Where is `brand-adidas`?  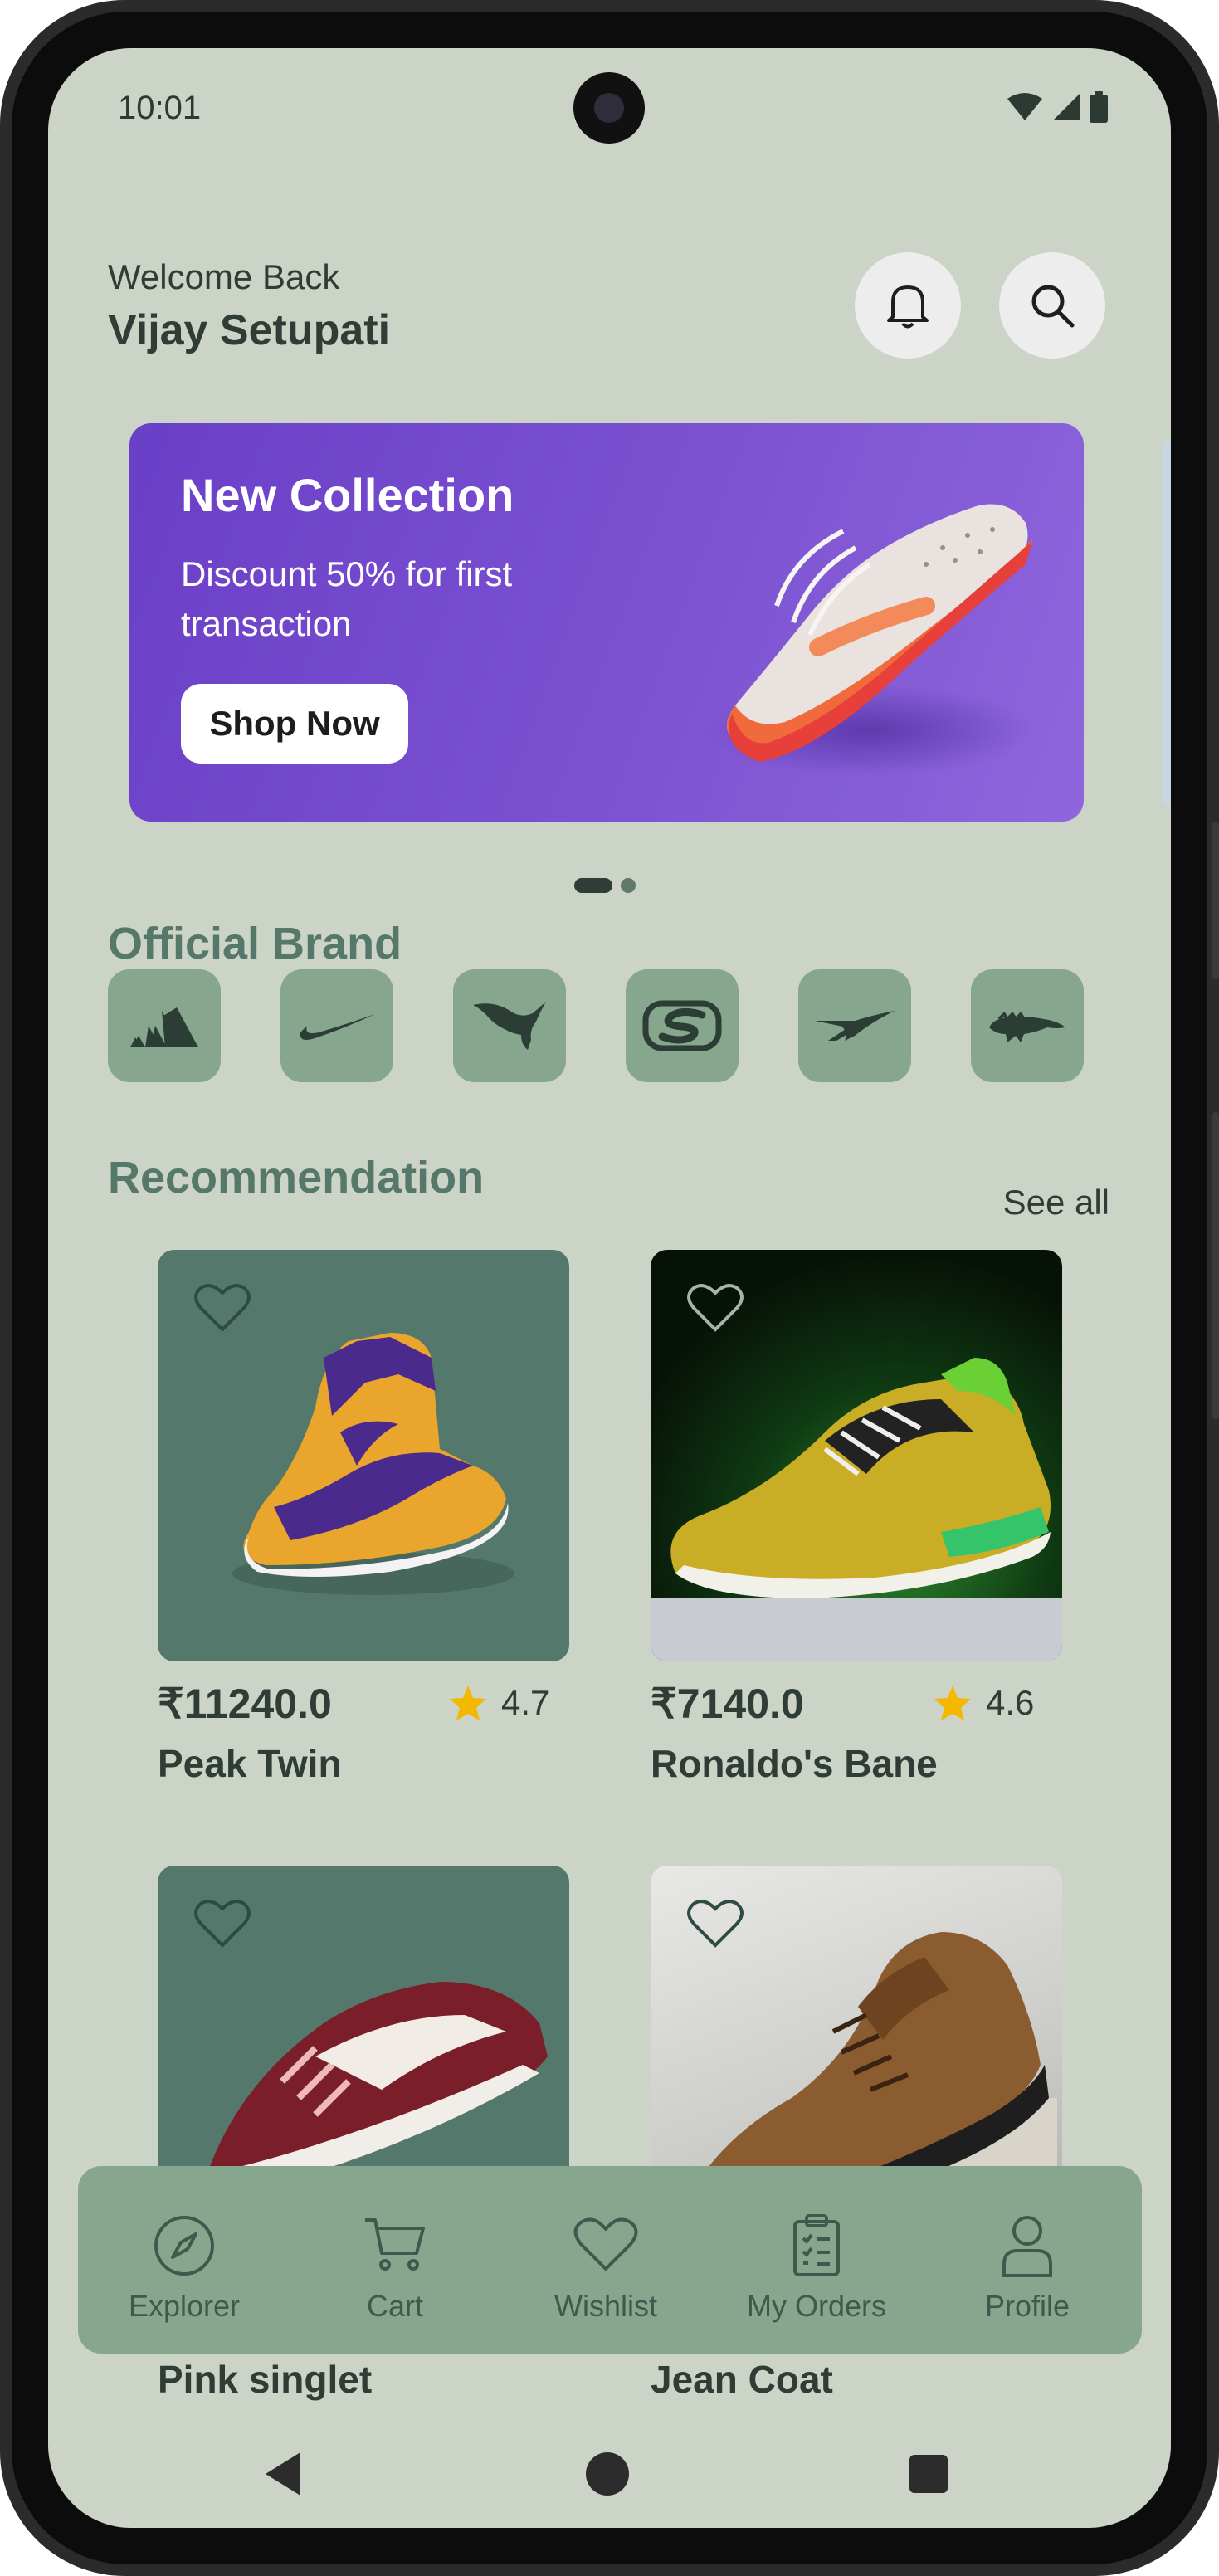 brand-adidas is located at coordinates (165, 1025).